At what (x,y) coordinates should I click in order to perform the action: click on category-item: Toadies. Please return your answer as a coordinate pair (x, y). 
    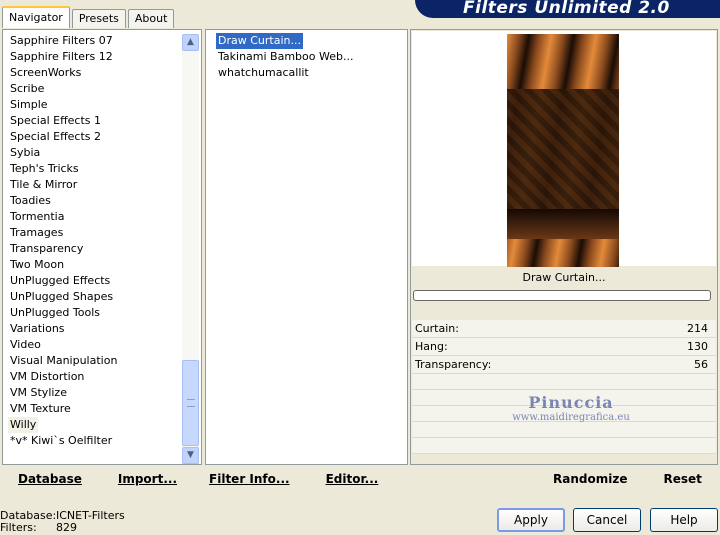
    Looking at the image, I should click on (102, 201).